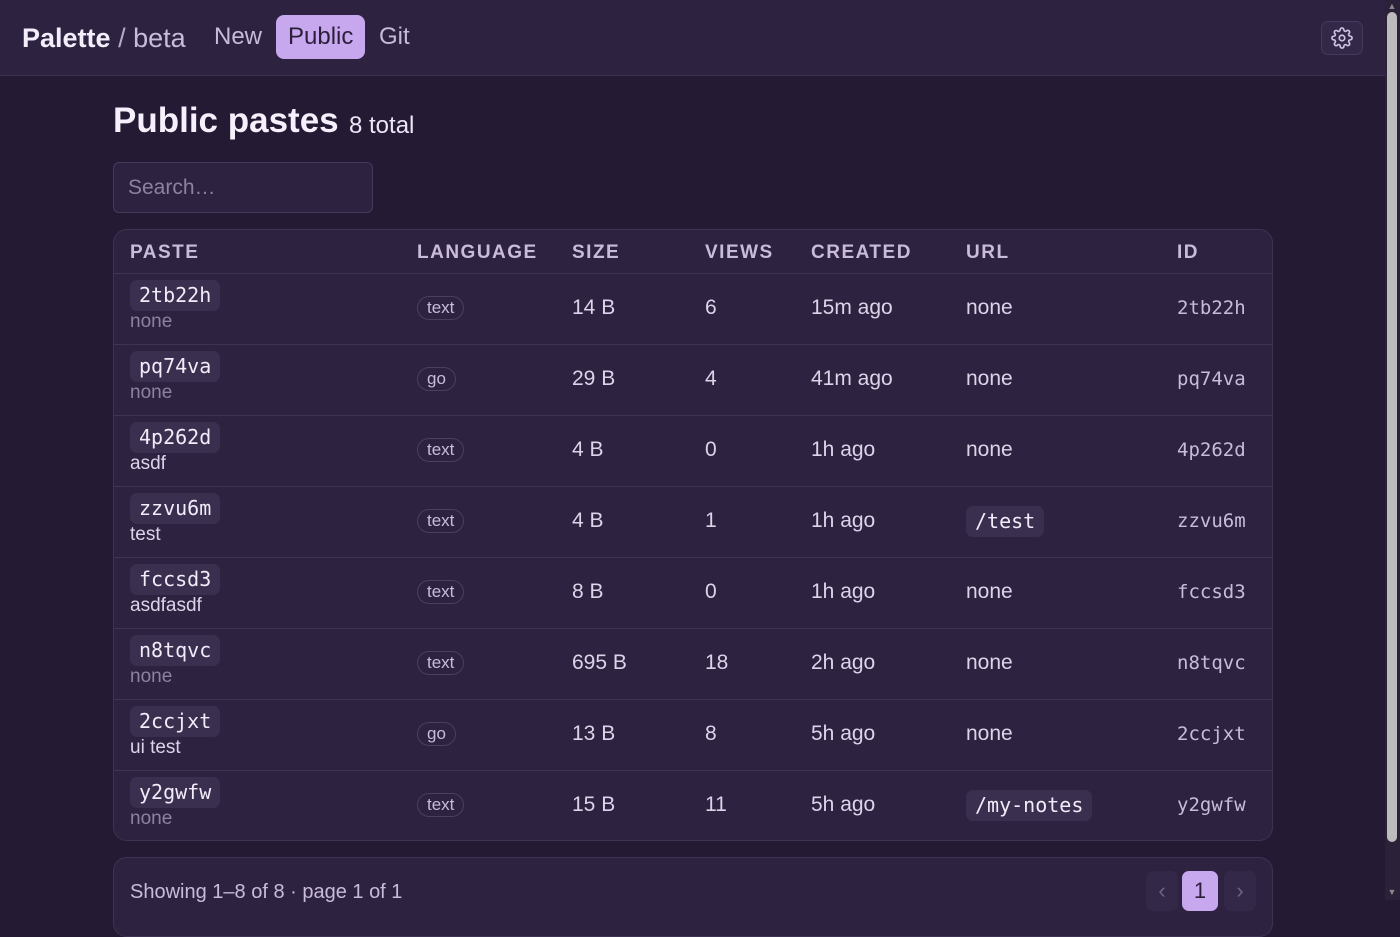 The image size is (1400, 937). Describe the element at coordinates (739, 253) in the screenshot. I see `column-header-views: VIEWS` at that location.